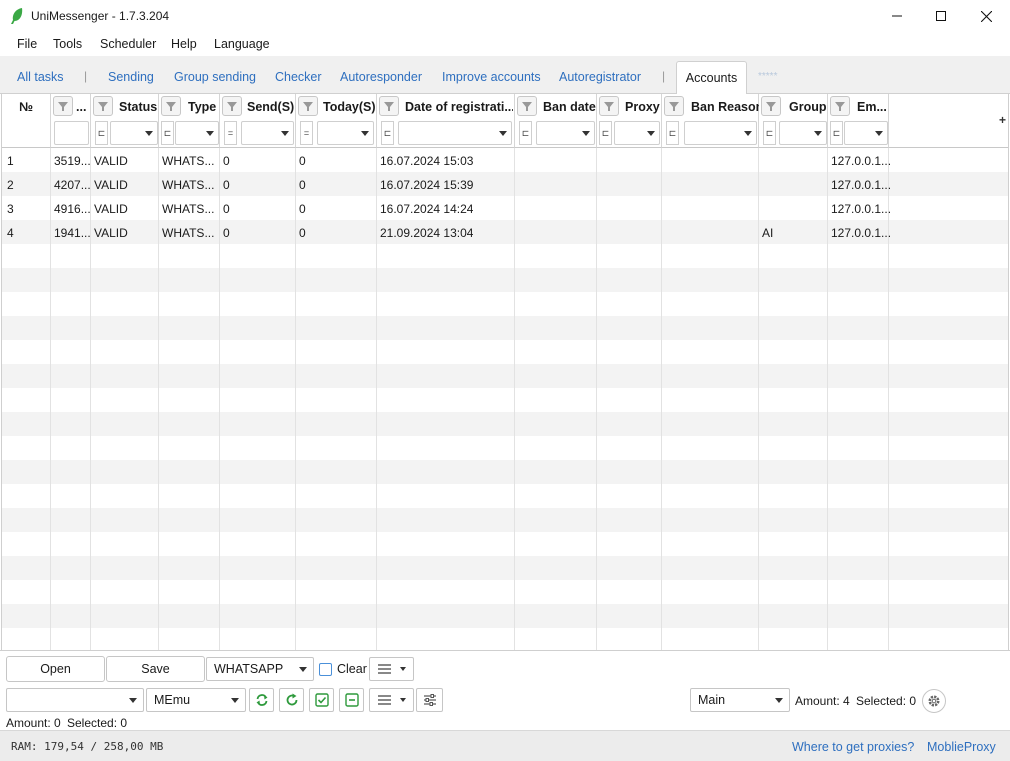  What do you see at coordinates (128, 44) in the screenshot?
I see `menu-scheduler: Scheduler` at bounding box center [128, 44].